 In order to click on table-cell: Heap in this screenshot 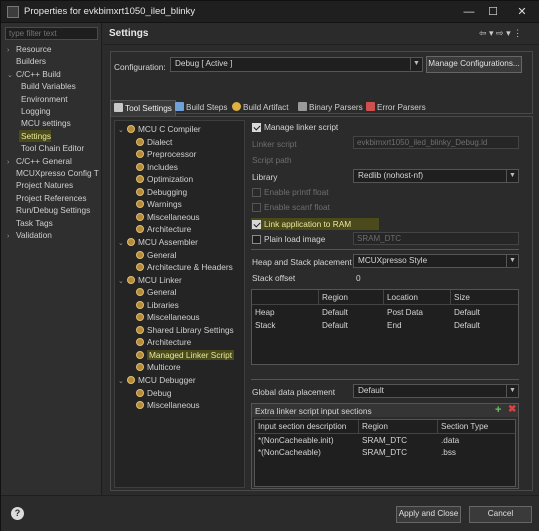, I will do `click(265, 313)`.